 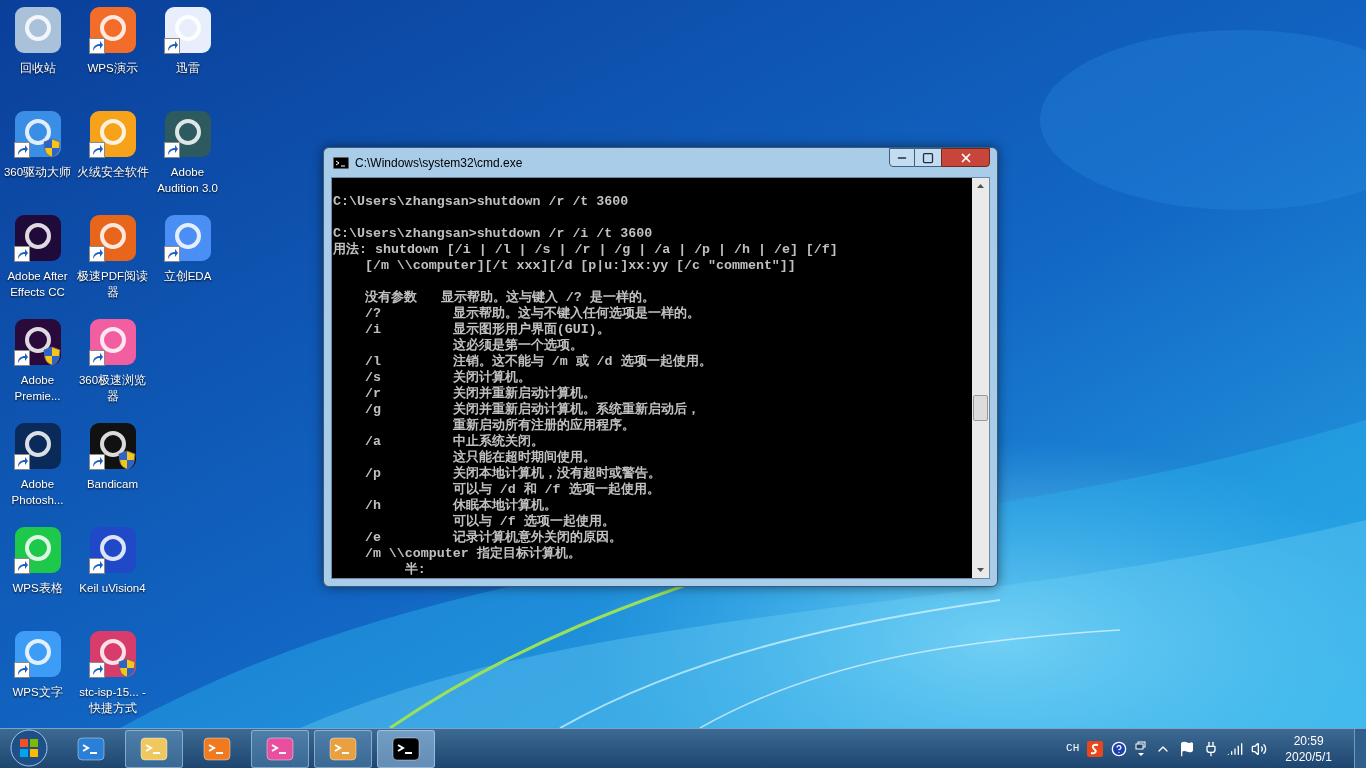 What do you see at coordinates (37, 68) in the screenshot?
I see `icon-label: 回收站` at bounding box center [37, 68].